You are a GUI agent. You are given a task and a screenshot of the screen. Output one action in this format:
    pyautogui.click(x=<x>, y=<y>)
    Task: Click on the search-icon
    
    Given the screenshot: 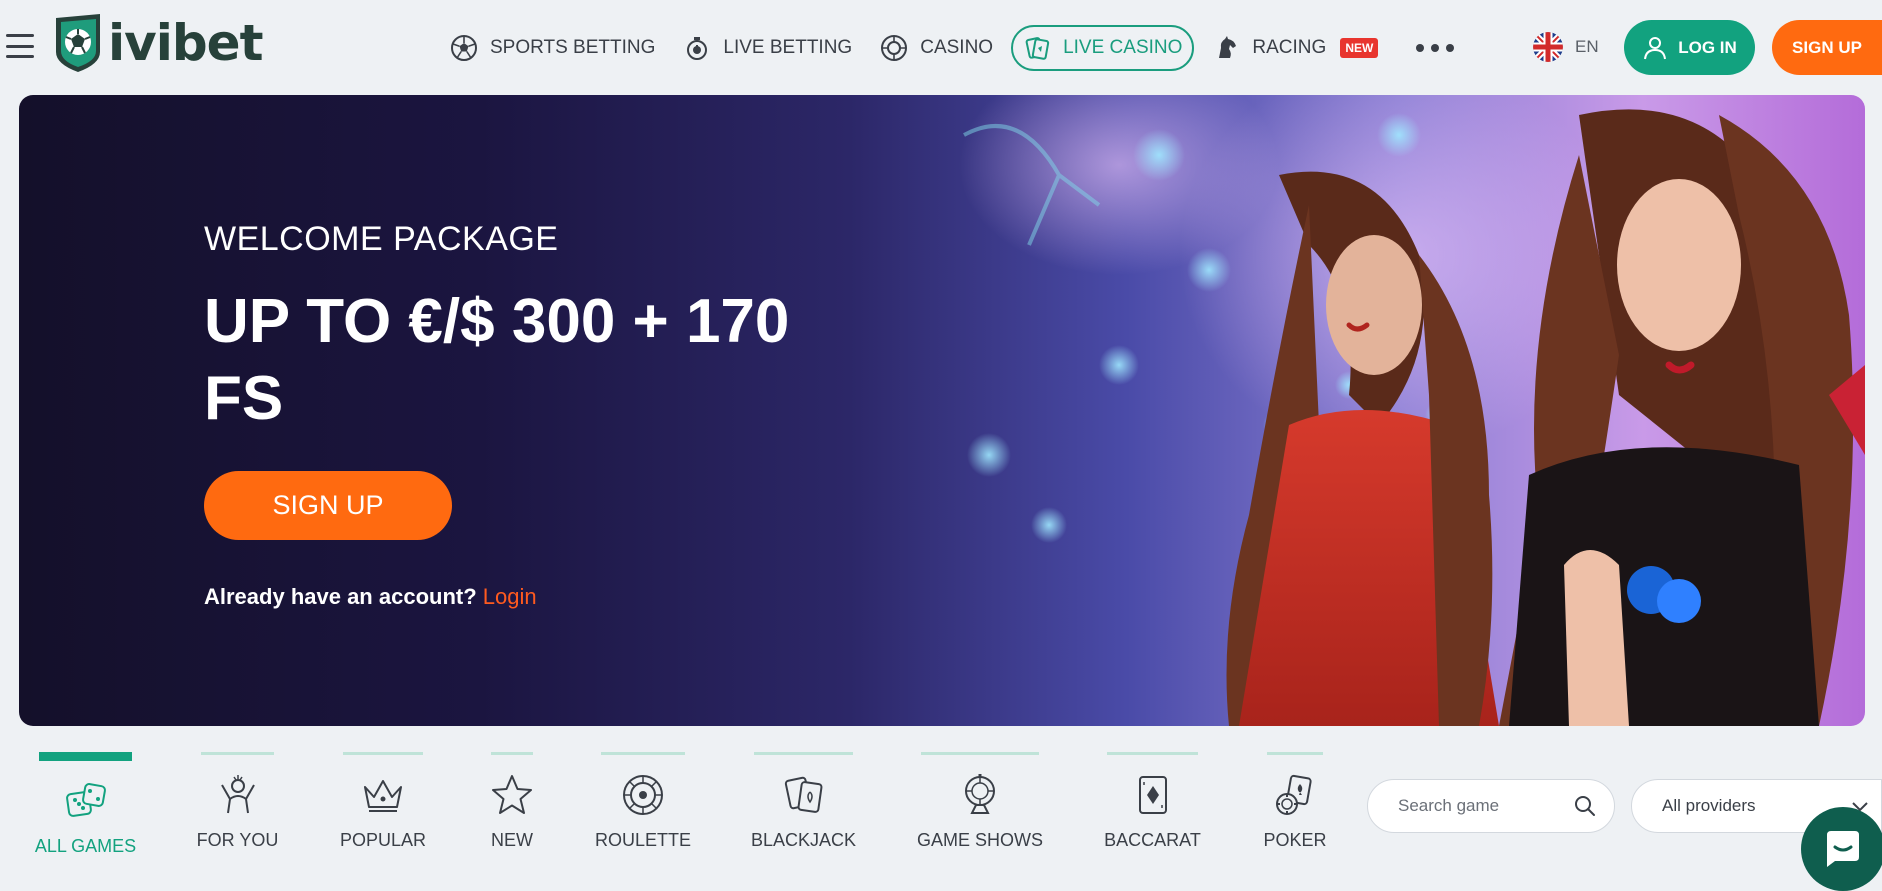 What is the action you would take?
    pyautogui.click(x=1585, y=806)
    